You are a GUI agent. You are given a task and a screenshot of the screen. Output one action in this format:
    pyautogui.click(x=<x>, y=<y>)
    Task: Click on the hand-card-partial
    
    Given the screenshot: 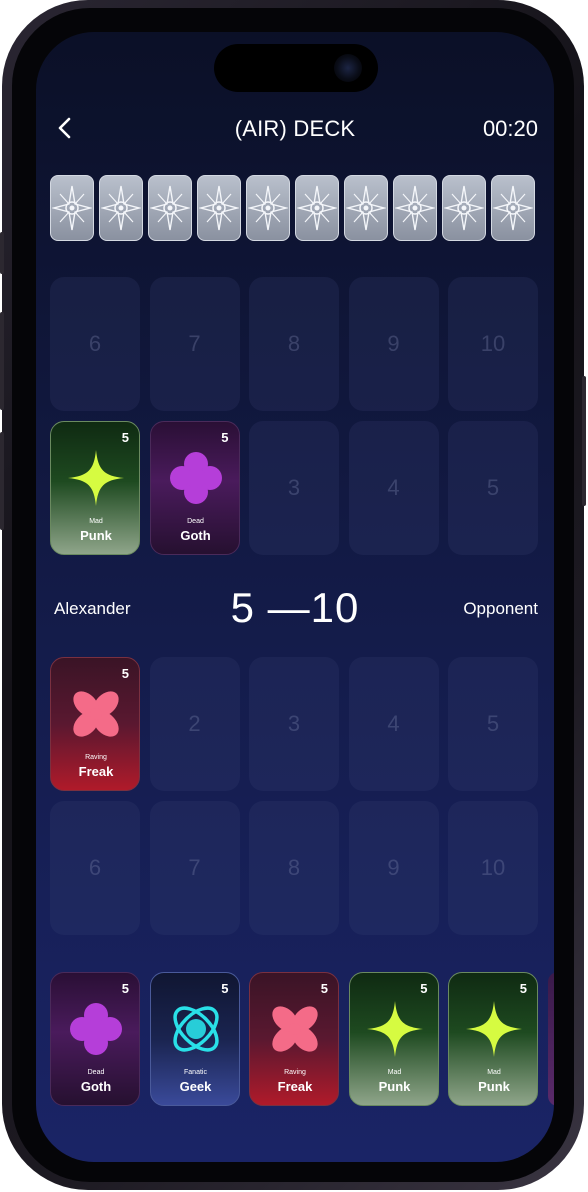 What is the action you would take?
    pyautogui.click(x=550, y=1039)
    